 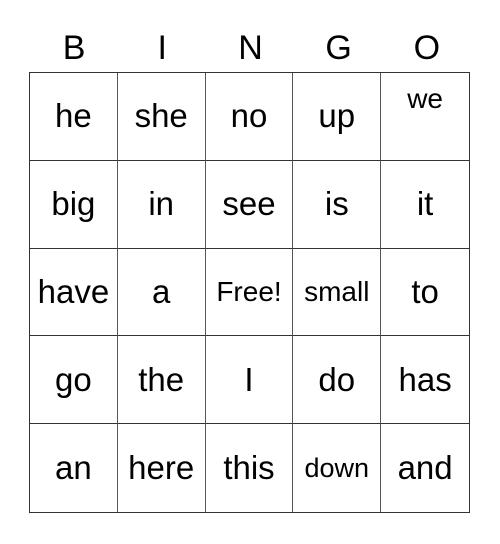 I want to click on header-letter-o: O, so click(x=427, y=48).